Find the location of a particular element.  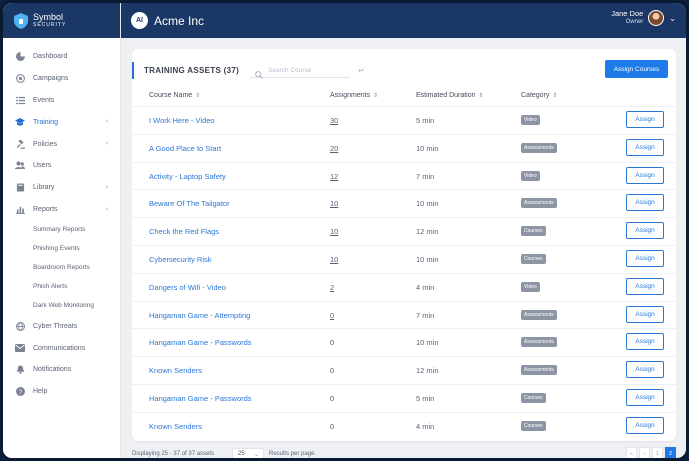

sidebar-item-label: Users is located at coordinates (42, 166).